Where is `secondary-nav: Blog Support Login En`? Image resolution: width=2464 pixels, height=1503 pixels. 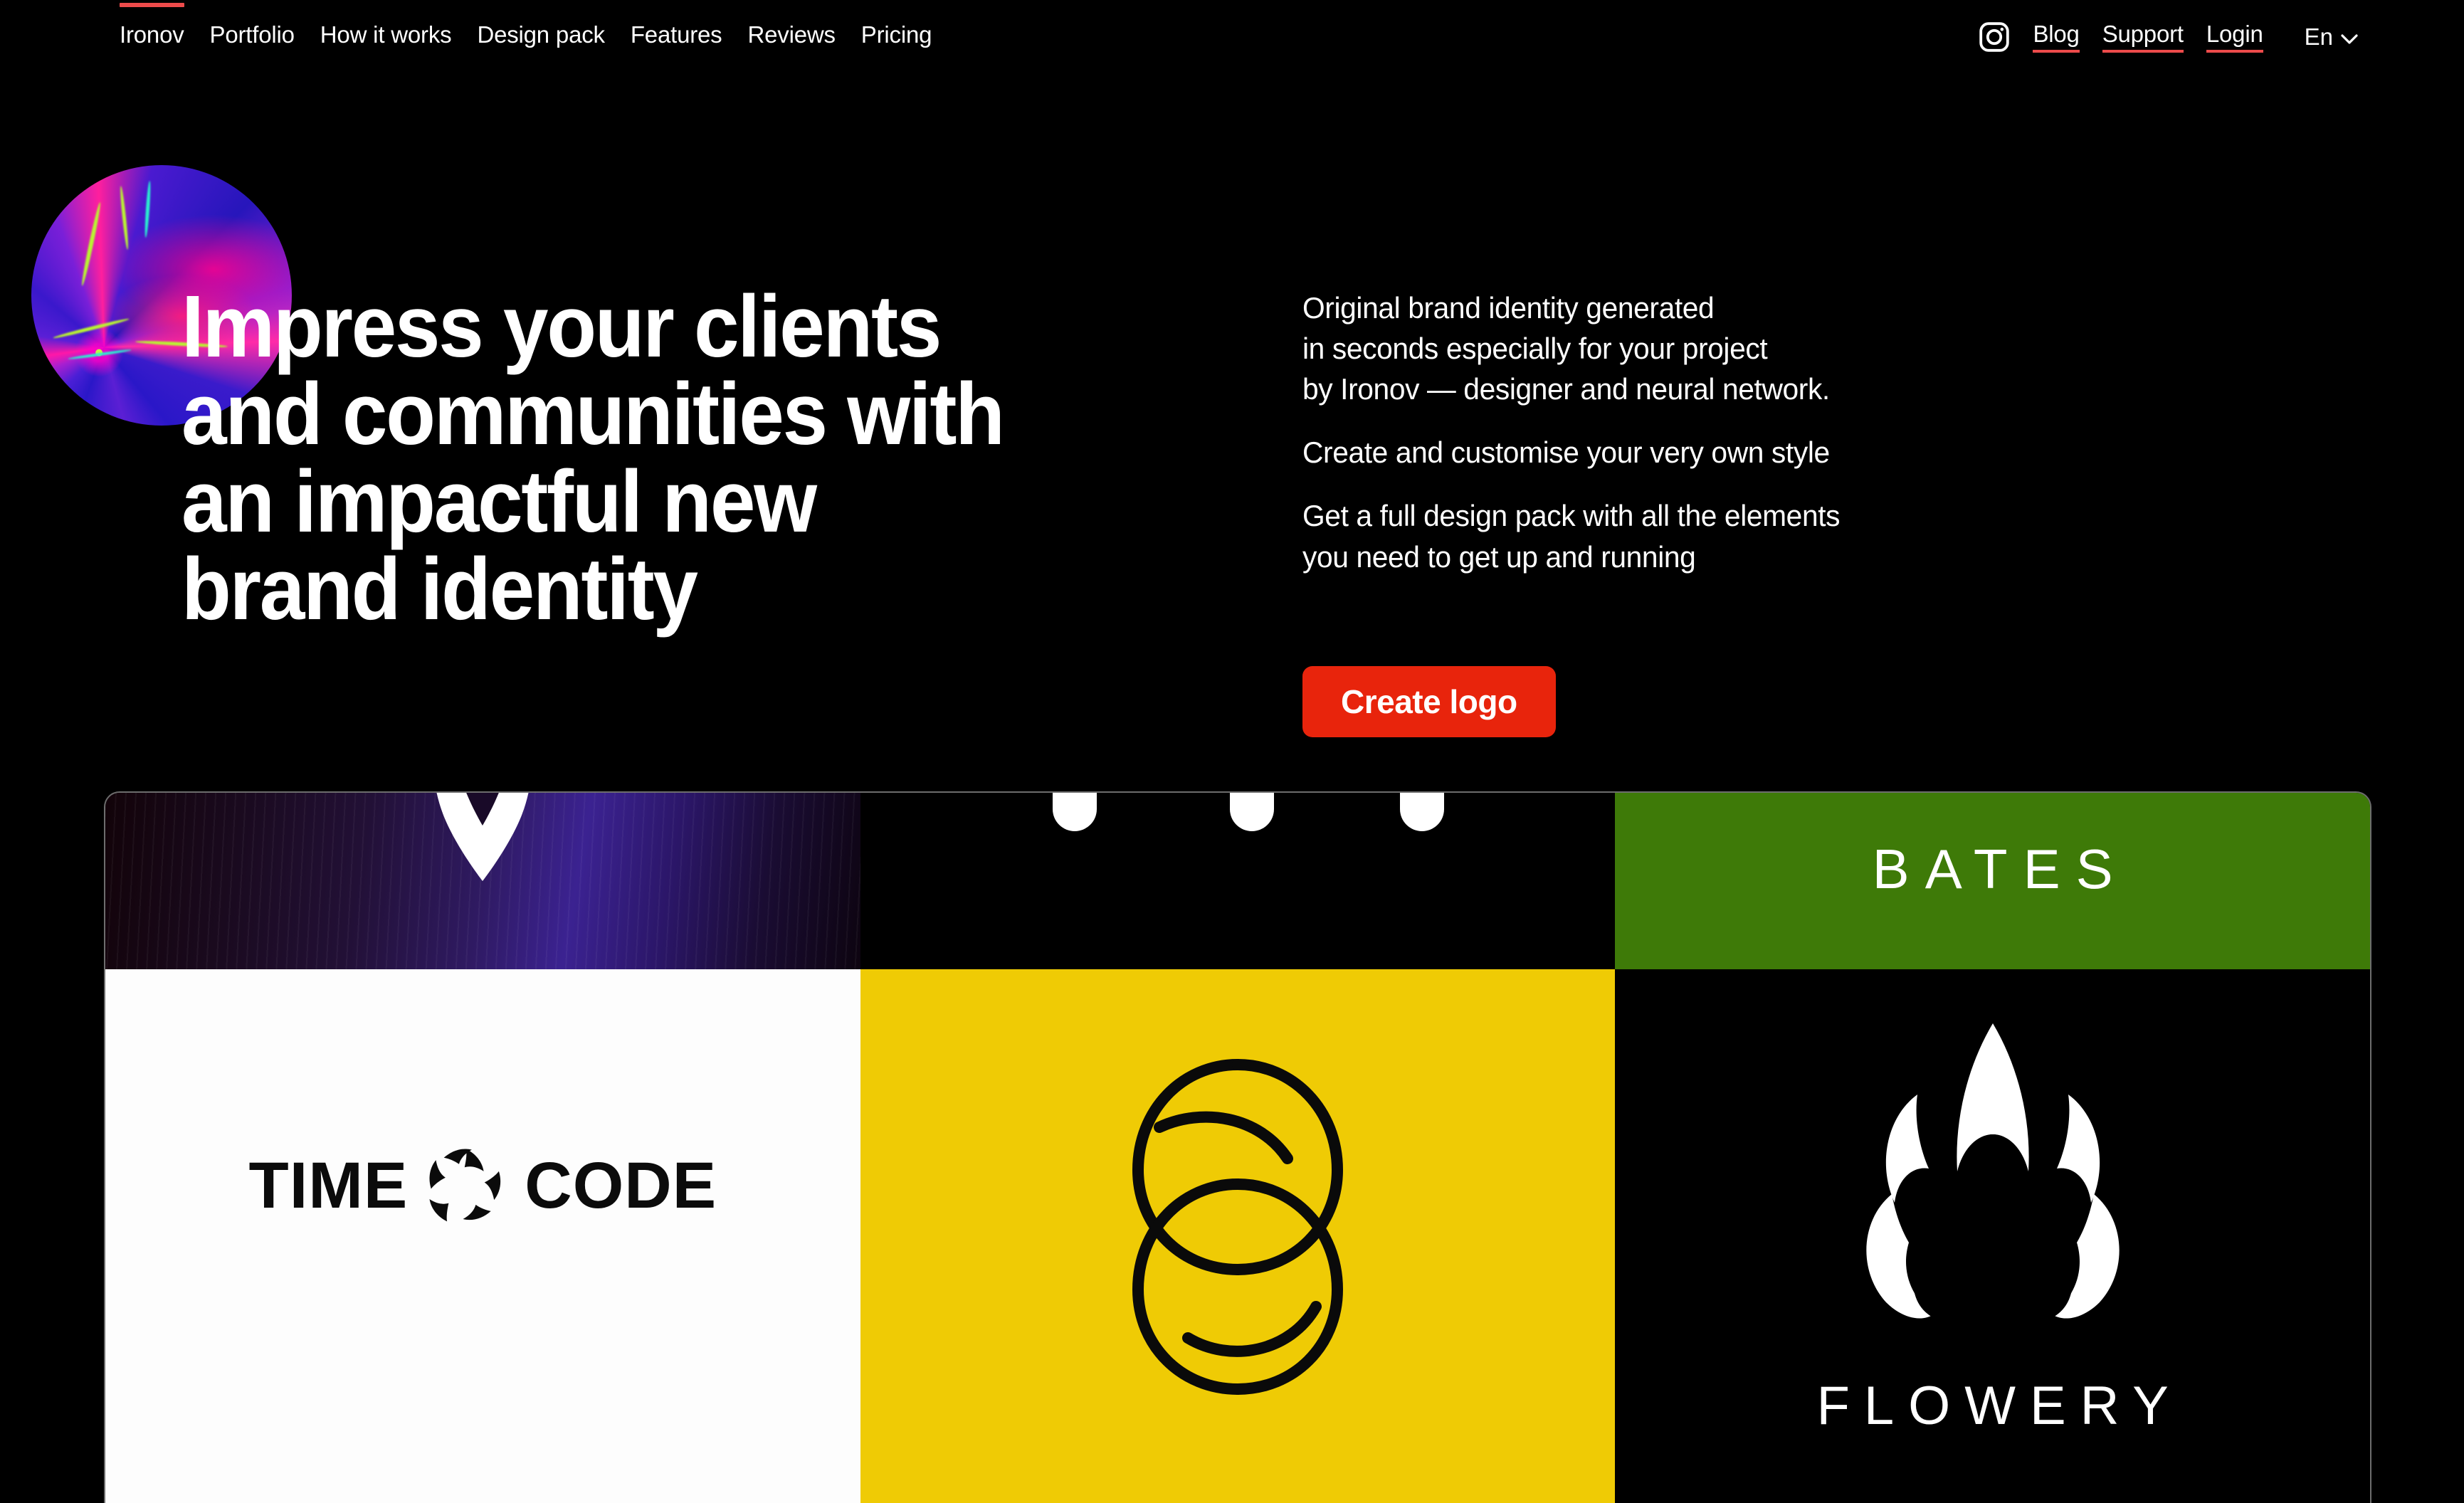
secondary-nav: Blog Support Login En is located at coordinates (2220, 27).